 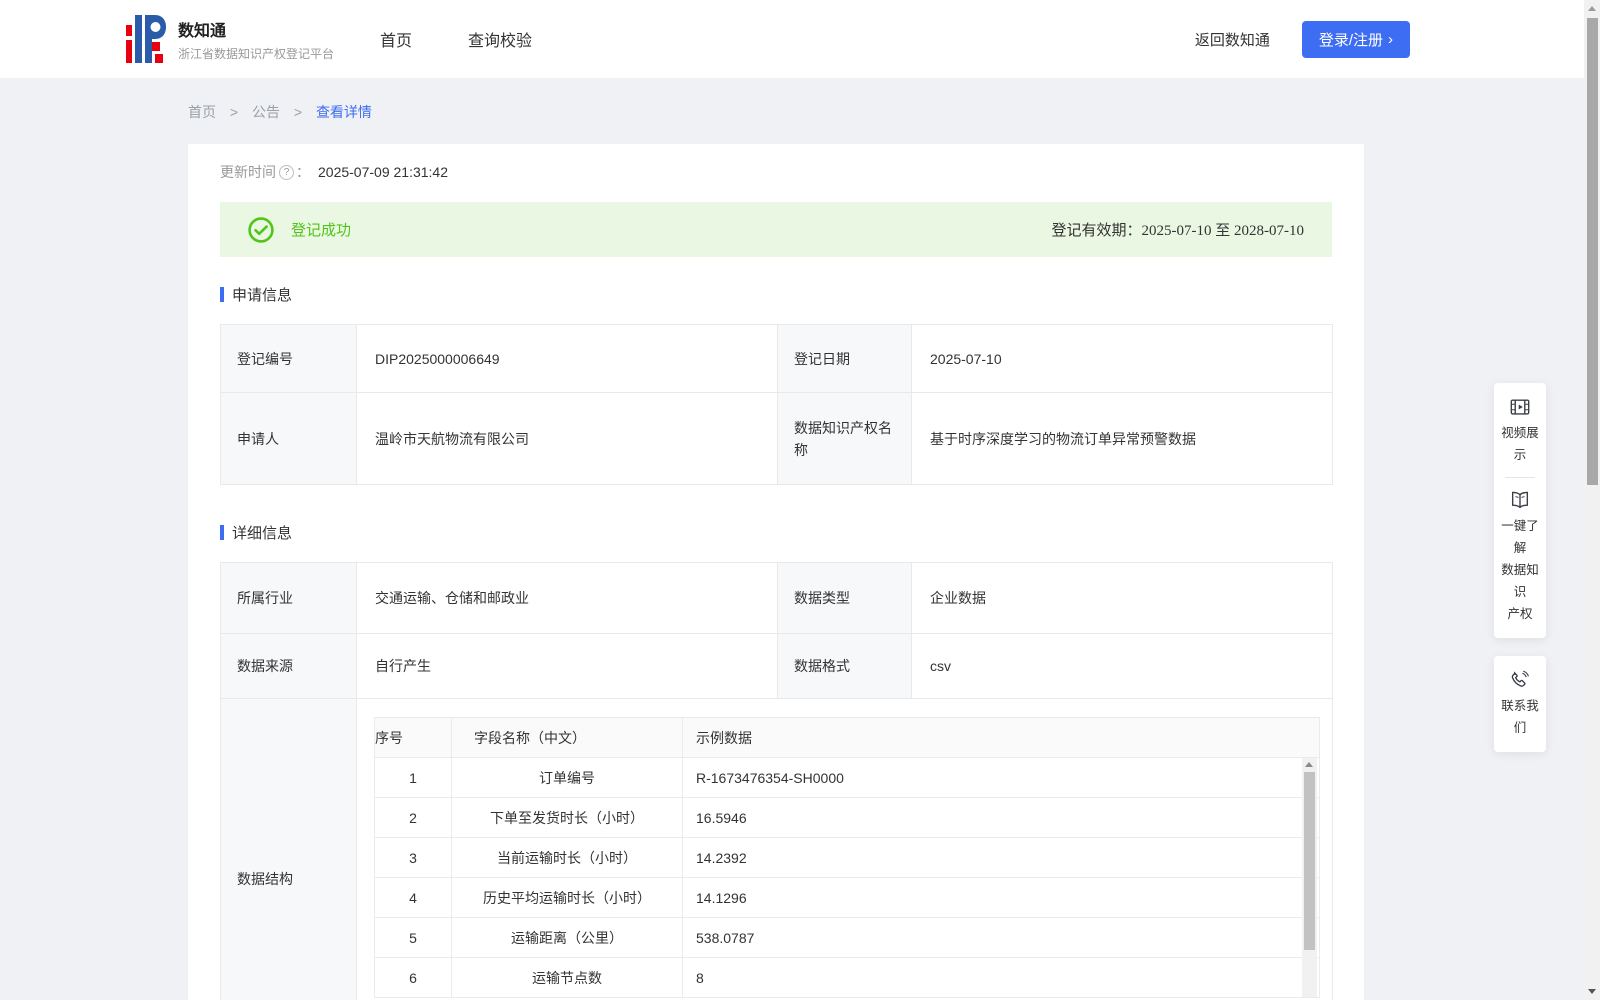 I want to click on field-label: 数据类型, so click(x=844, y=598).